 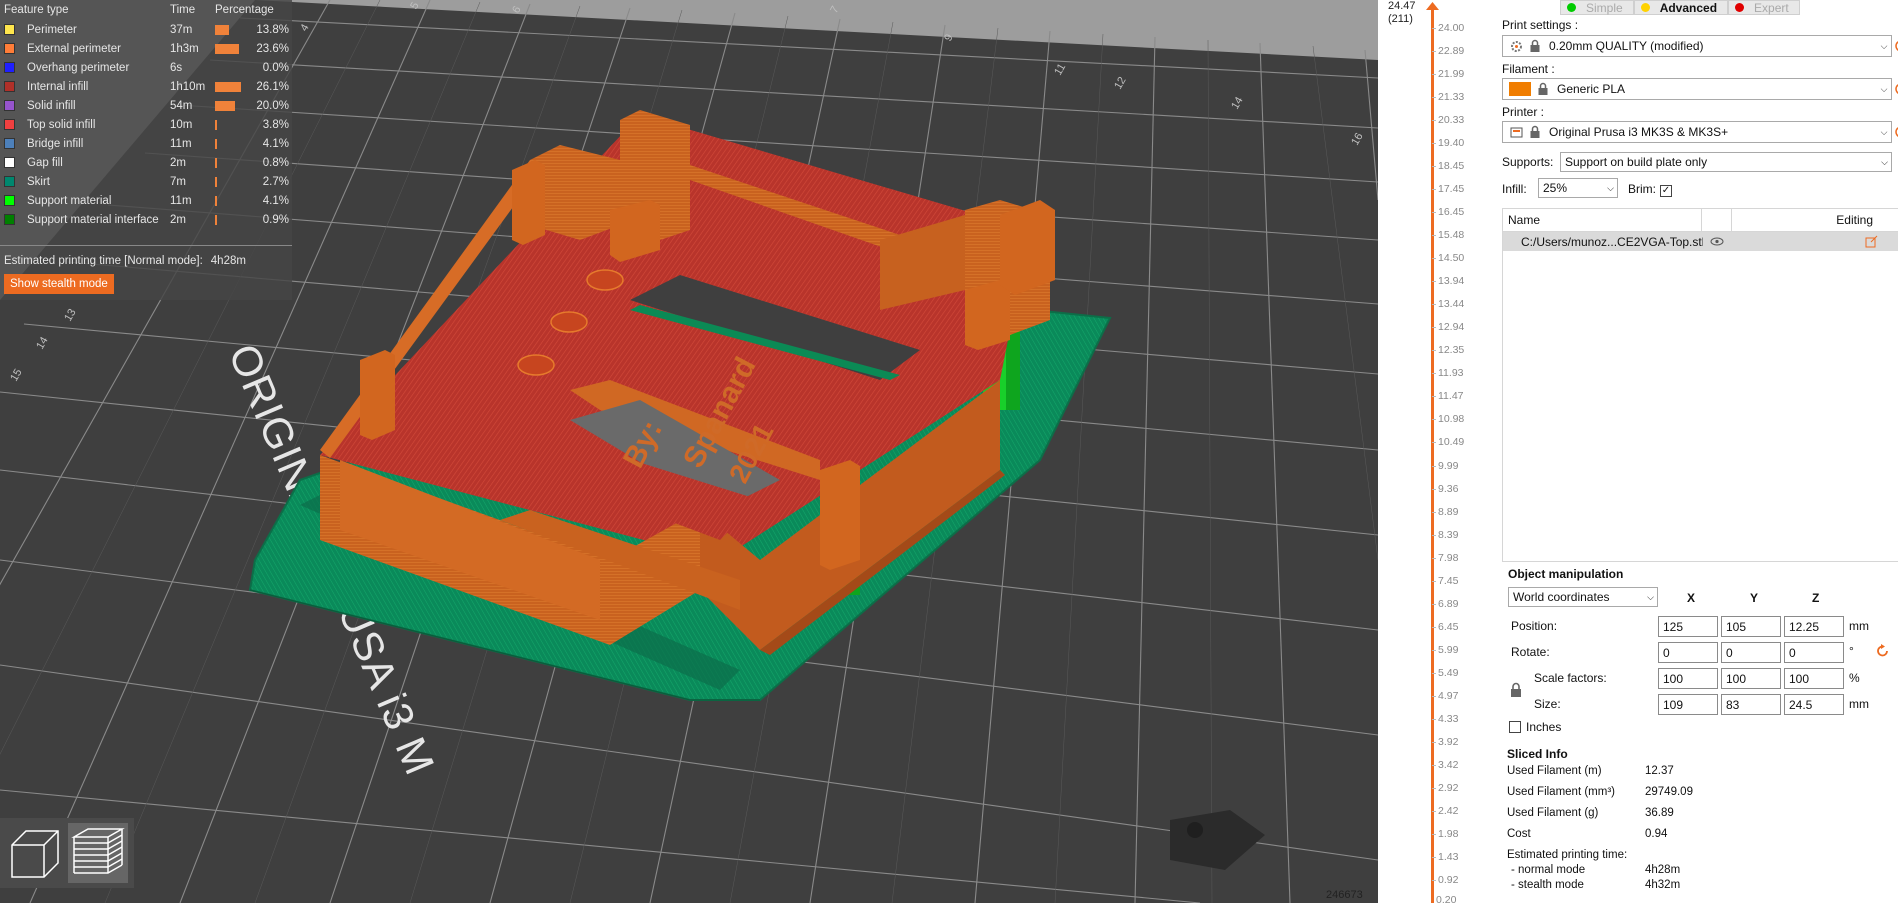 What do you see at coordinates (1815, 220) in the screenshot?
I see `col-editing: Editing` at bounding box center [1815, 220].